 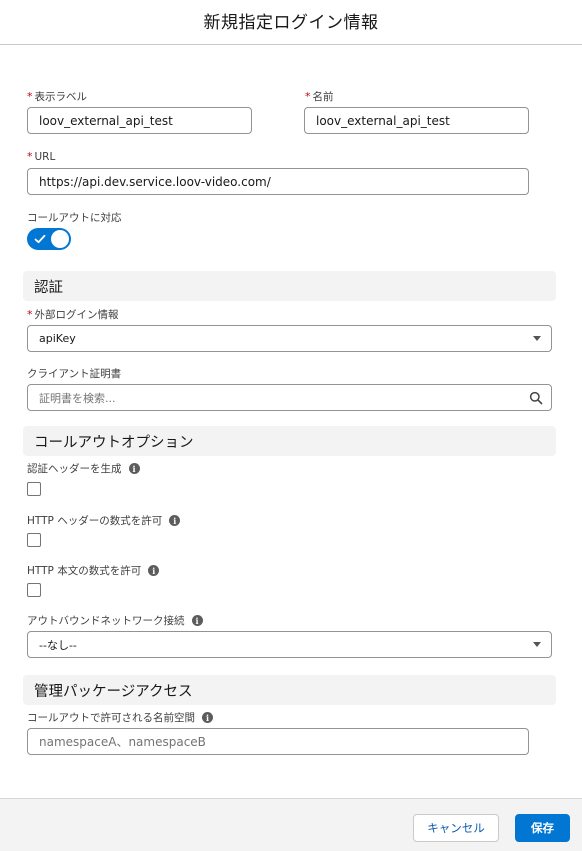 What do you see at coordinates (536, 398) in the screenshot?
I see `search-icon` at bounding box center [536, 398].